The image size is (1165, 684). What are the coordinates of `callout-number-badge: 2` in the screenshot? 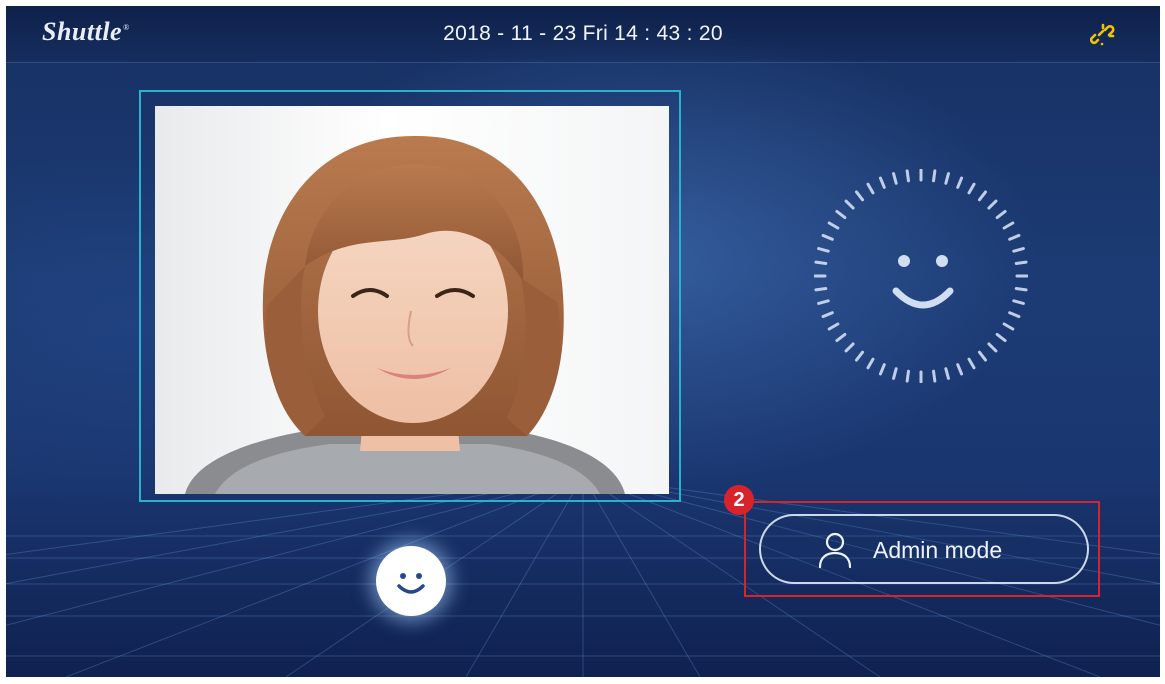 It's located at (739, 500).